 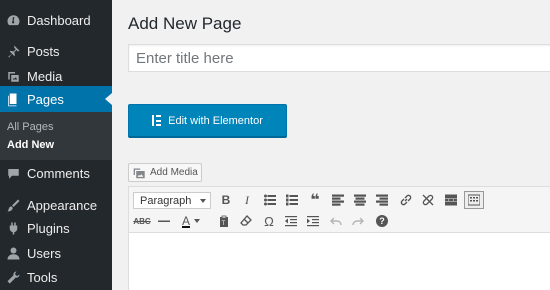 What do you see at coordinates (56, 136) in the screenshot?
I see `pages-submenu: All Pages Add New` at bounding box center [56, 136].